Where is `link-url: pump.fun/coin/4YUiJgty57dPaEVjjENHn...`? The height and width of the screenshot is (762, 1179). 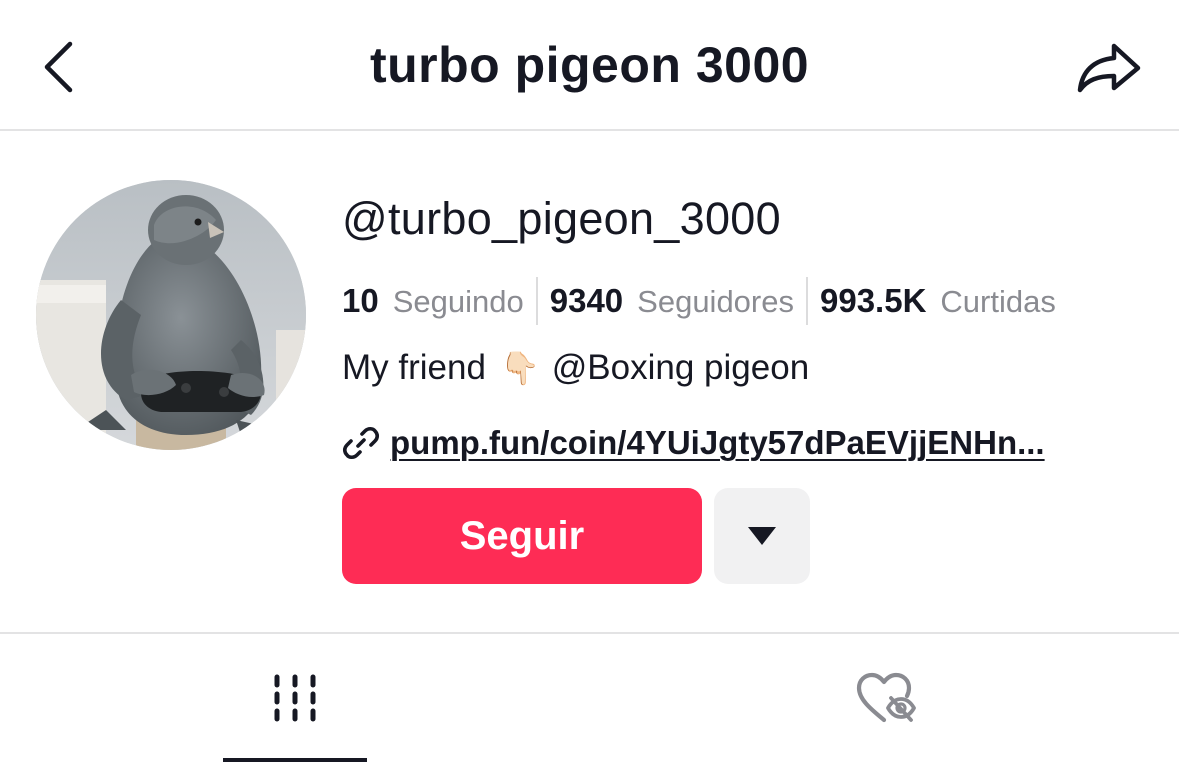 link-url: pump.fun/coin/4YUiJgty57dPaEVjjENHn... is located at coordinates (717, 442).